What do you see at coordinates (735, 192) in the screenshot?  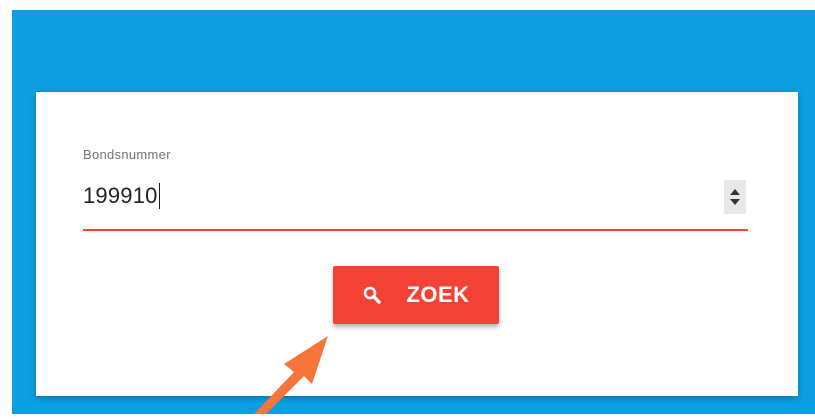 I see `spinner-up-icon` at bounding box center [735, 192].